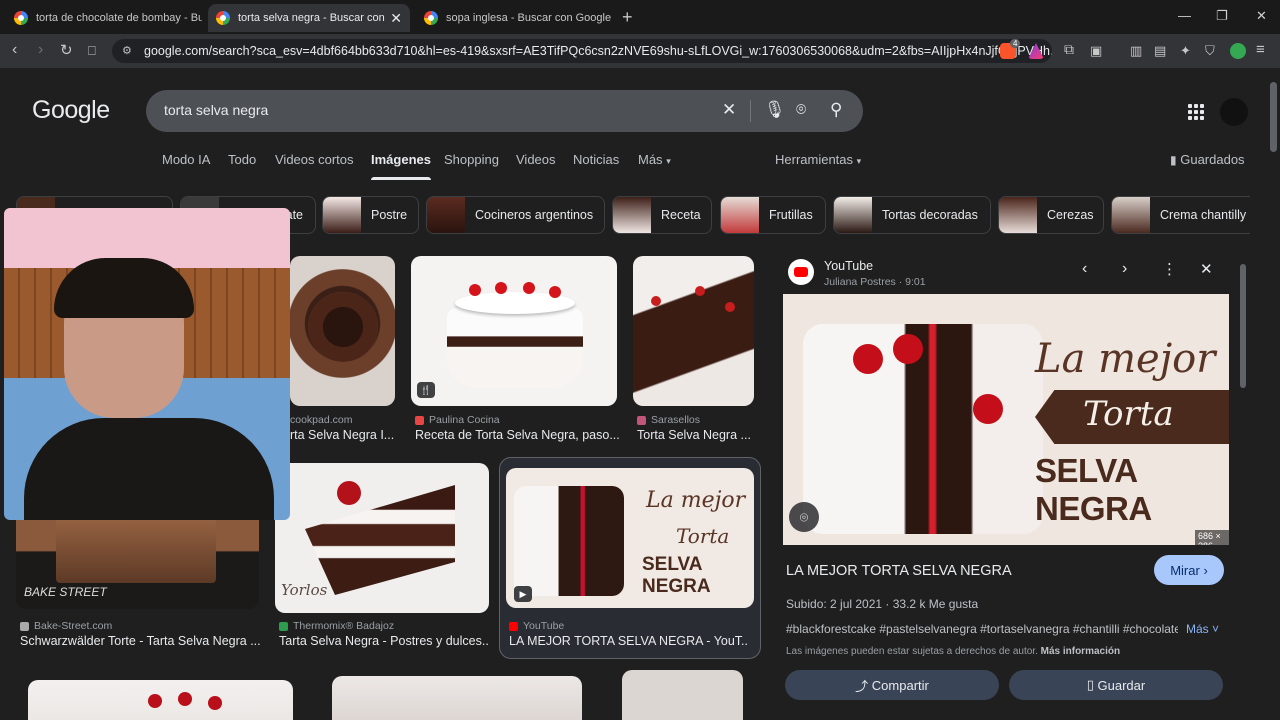 The height and width of the screenshot is (720, 1280). Describe the element at coordinates (1080, 651) in the screenshot. I see `more-info-link: Más información` at that location.